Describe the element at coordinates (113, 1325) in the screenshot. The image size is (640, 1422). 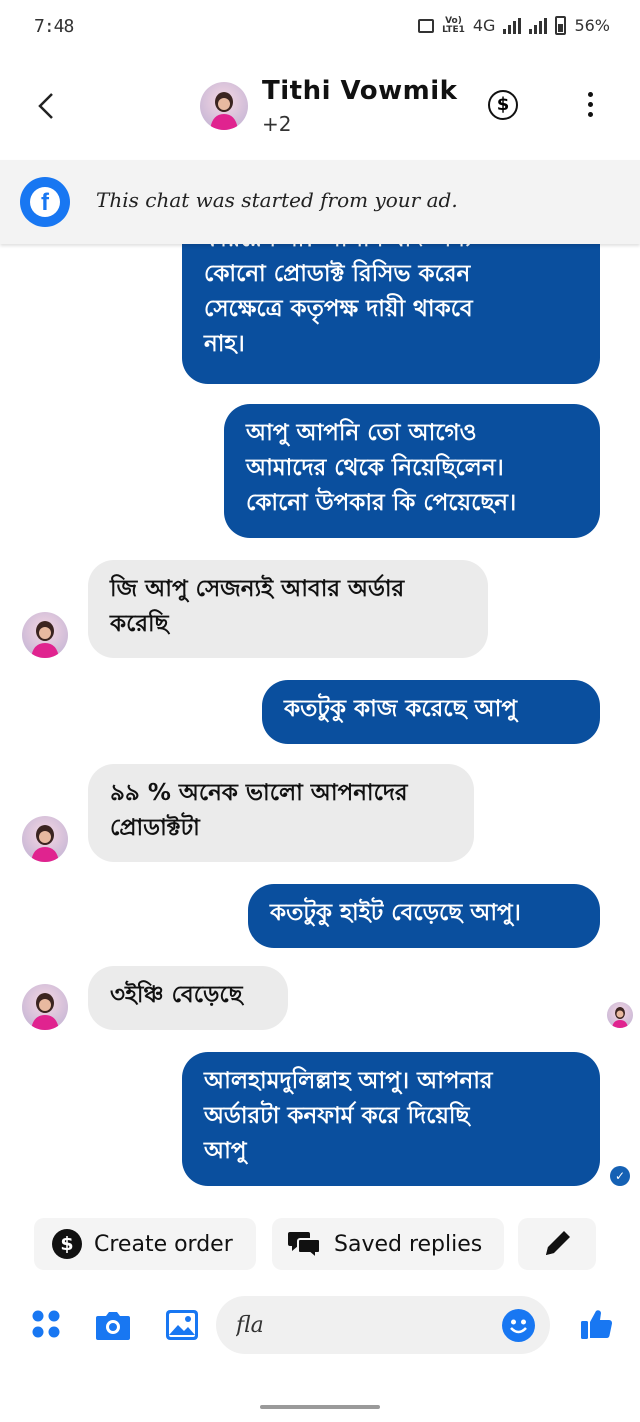
I see `camera-icon` at that location.